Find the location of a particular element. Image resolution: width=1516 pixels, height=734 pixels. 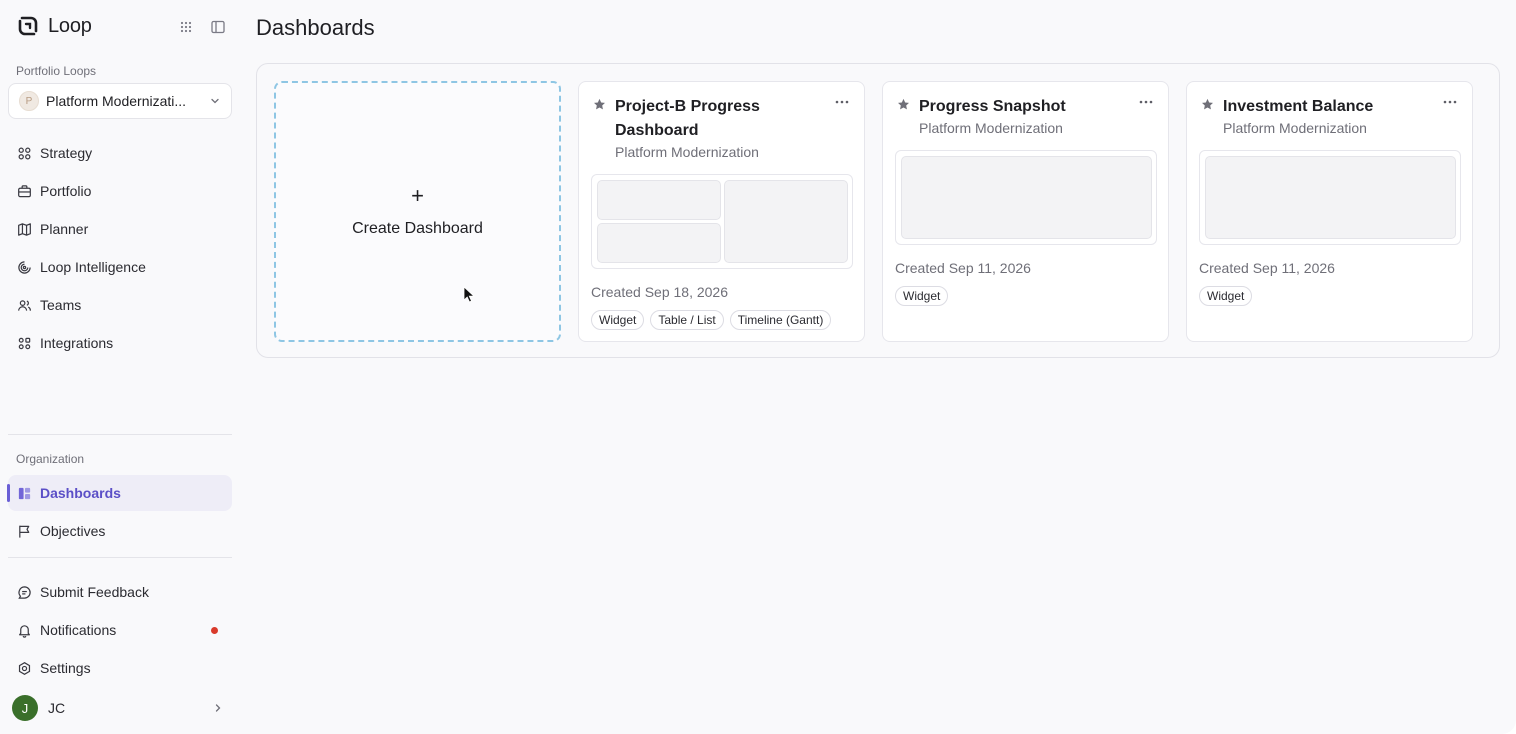

card-title: Progress Snapshot is located at coordinates (992, 106).